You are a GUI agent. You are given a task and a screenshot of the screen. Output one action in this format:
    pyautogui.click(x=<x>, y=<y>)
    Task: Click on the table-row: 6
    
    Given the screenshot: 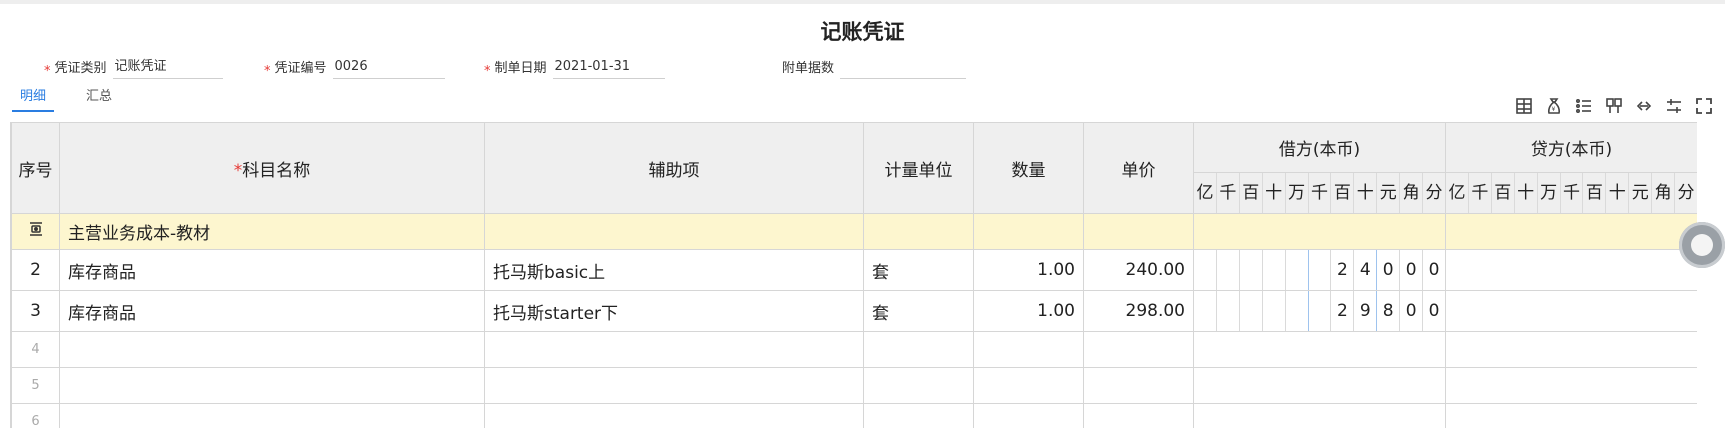 What is the action you would take?
    pyautogui.click(x=854, y=415)
    